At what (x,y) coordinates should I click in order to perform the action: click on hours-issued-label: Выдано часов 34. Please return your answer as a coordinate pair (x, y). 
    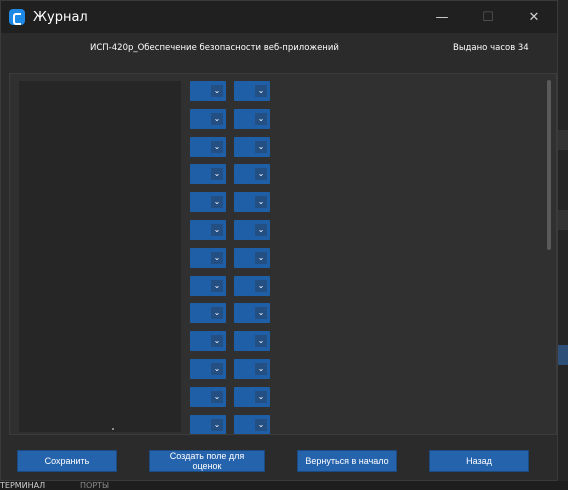
    Looking at the image, I should click on (491, 48).